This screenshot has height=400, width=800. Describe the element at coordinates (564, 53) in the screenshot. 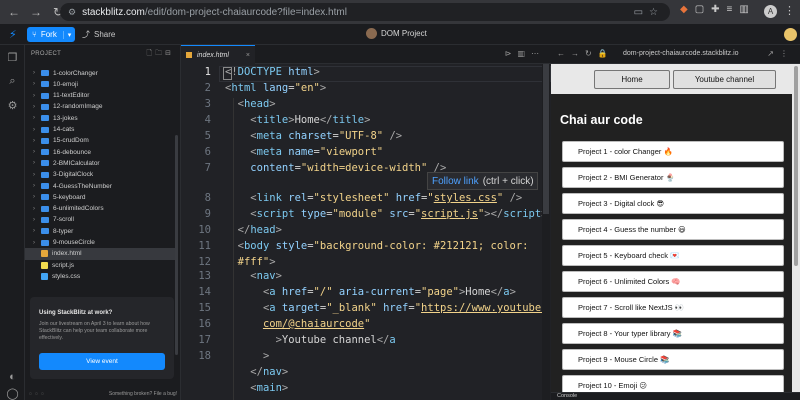

I see `preview-back-icon: ←` at that location.